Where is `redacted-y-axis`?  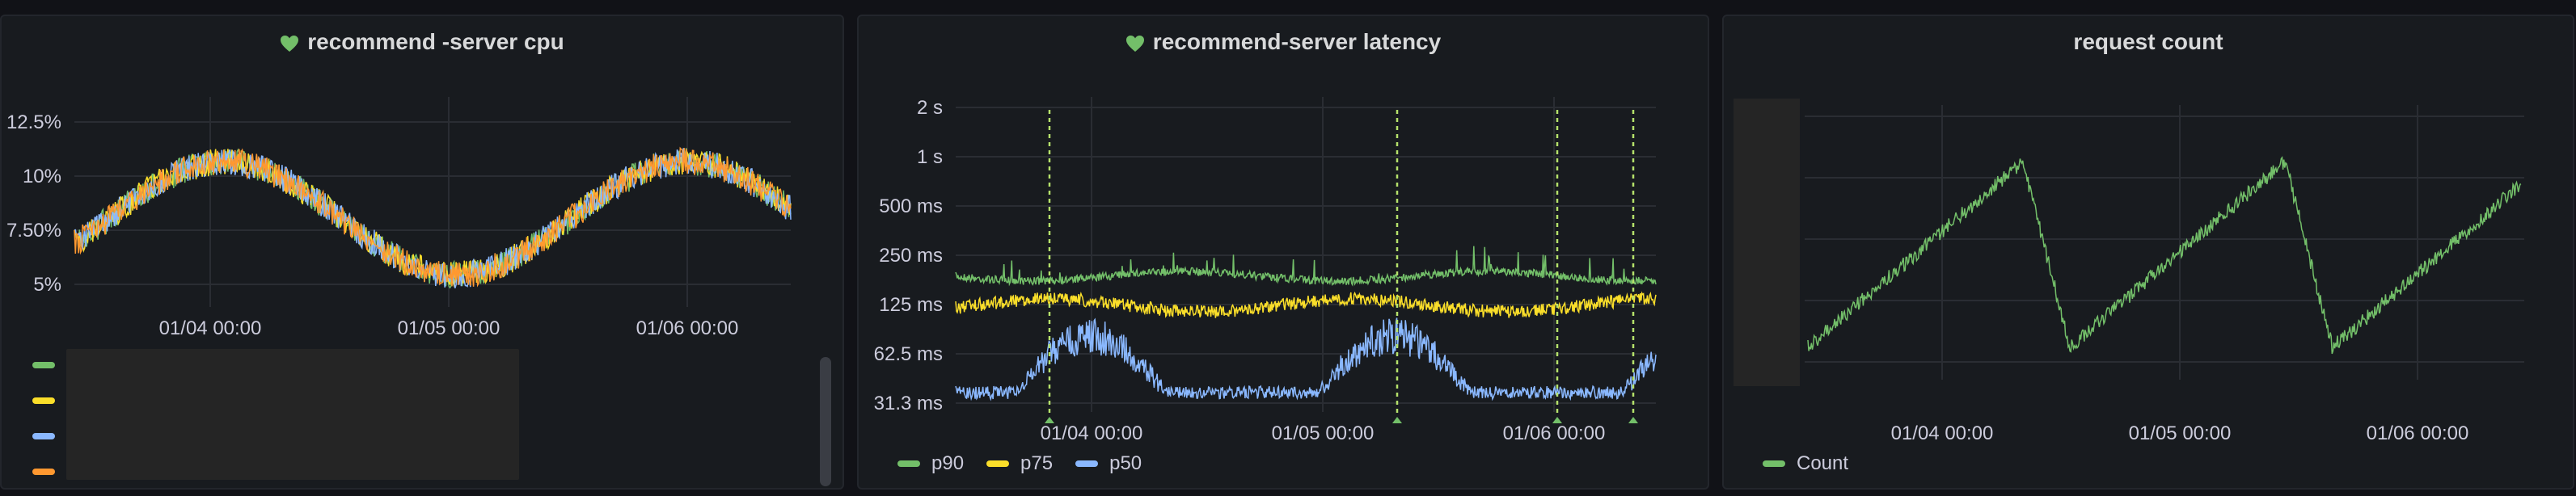
redacted-y-axis is located at coordinates (1767, 242).